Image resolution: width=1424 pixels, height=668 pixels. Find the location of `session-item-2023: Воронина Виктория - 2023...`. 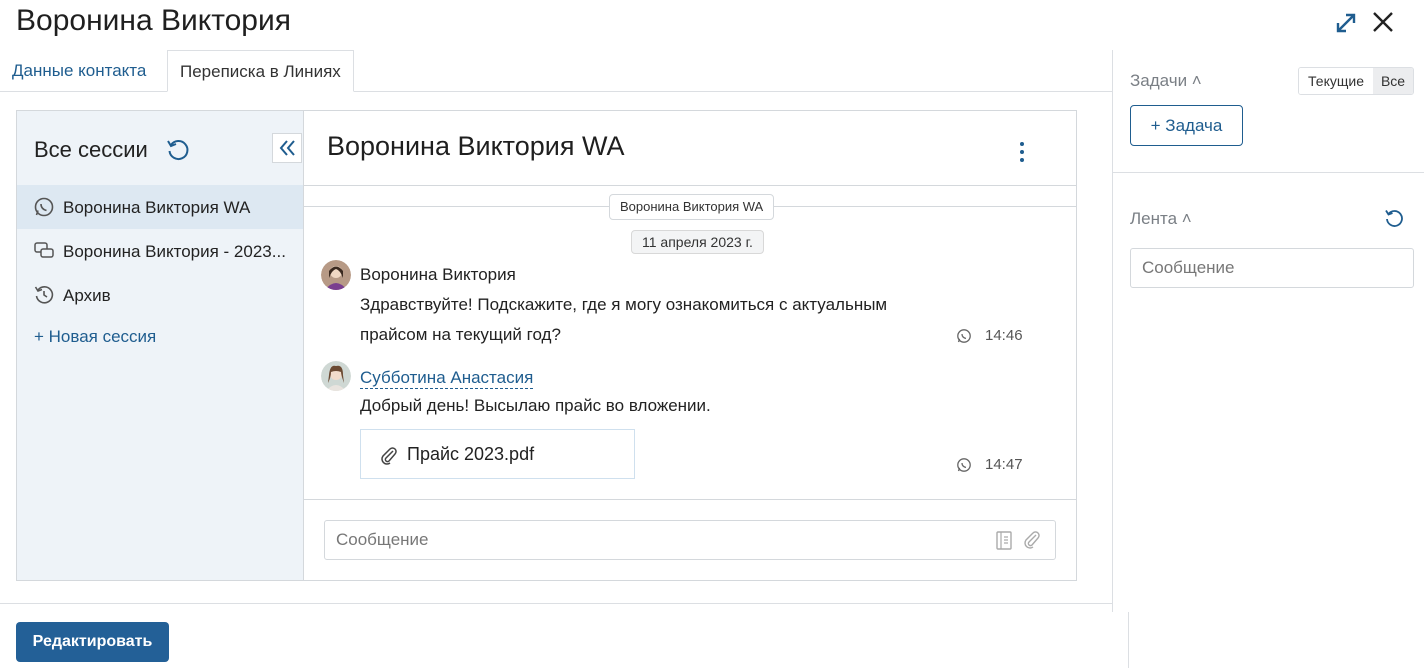

session-item-2023: Воронина Виктория - 2023... is located at coordinates (160, 251).